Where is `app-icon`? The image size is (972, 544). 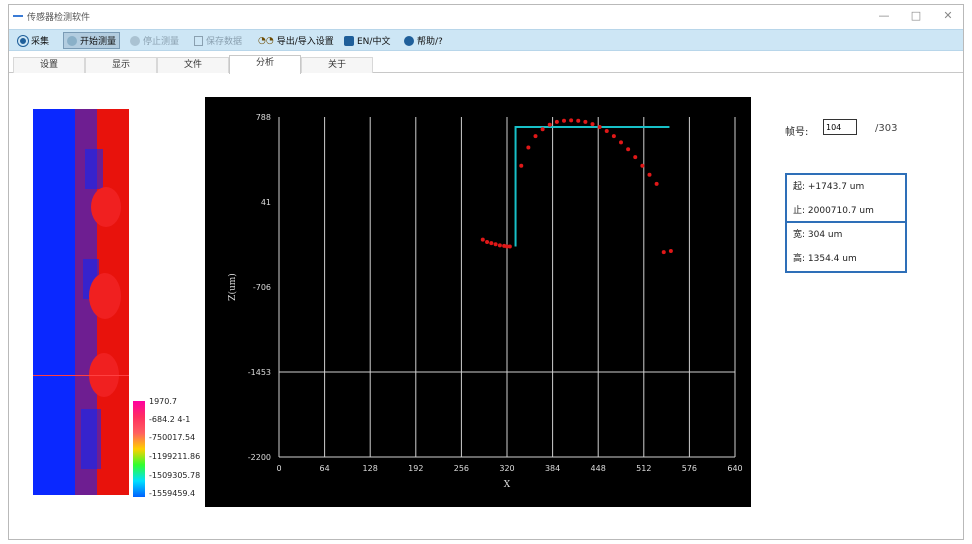
app-icon is located at coordinates (18, 16).